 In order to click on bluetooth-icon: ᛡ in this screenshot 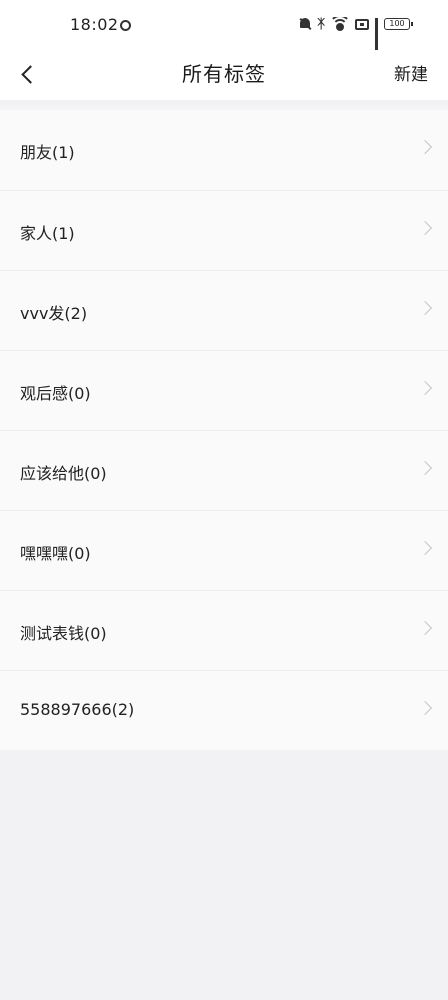, I will do `click(321, 24)`.